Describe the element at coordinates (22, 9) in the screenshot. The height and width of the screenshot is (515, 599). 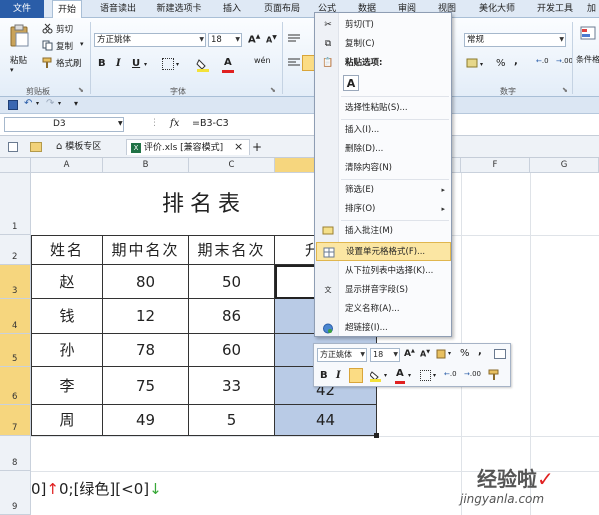
I see `tab-file: 文件` at that location.